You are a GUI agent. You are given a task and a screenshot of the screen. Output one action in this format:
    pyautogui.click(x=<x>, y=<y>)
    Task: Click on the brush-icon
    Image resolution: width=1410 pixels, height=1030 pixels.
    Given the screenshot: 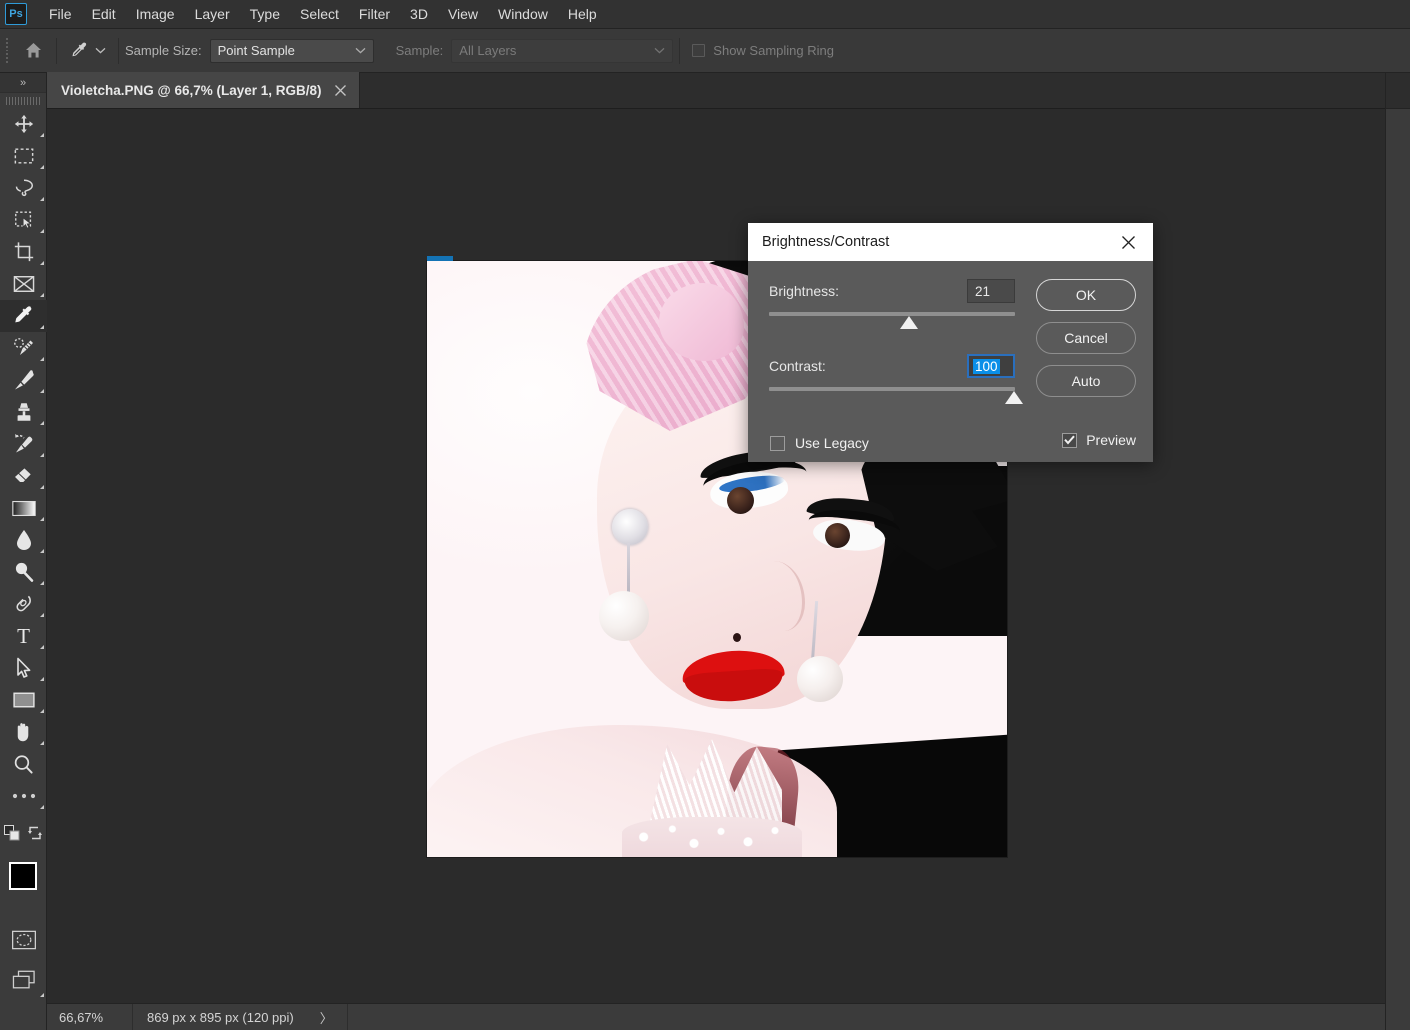 What is the action you would take?
    pyautogui.click(x=24, y=380)
    